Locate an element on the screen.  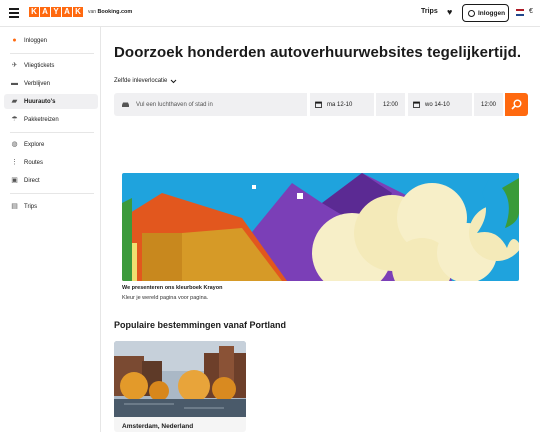
user-icon is located at coordinates (471, 13).